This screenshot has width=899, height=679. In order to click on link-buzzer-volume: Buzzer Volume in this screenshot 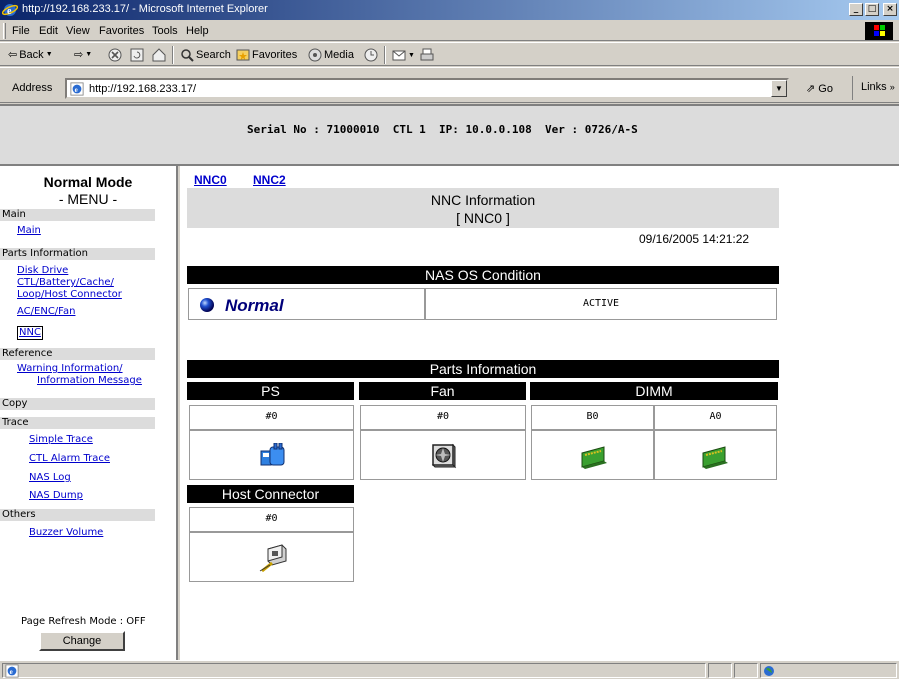, I will do `click(66, 533)`.